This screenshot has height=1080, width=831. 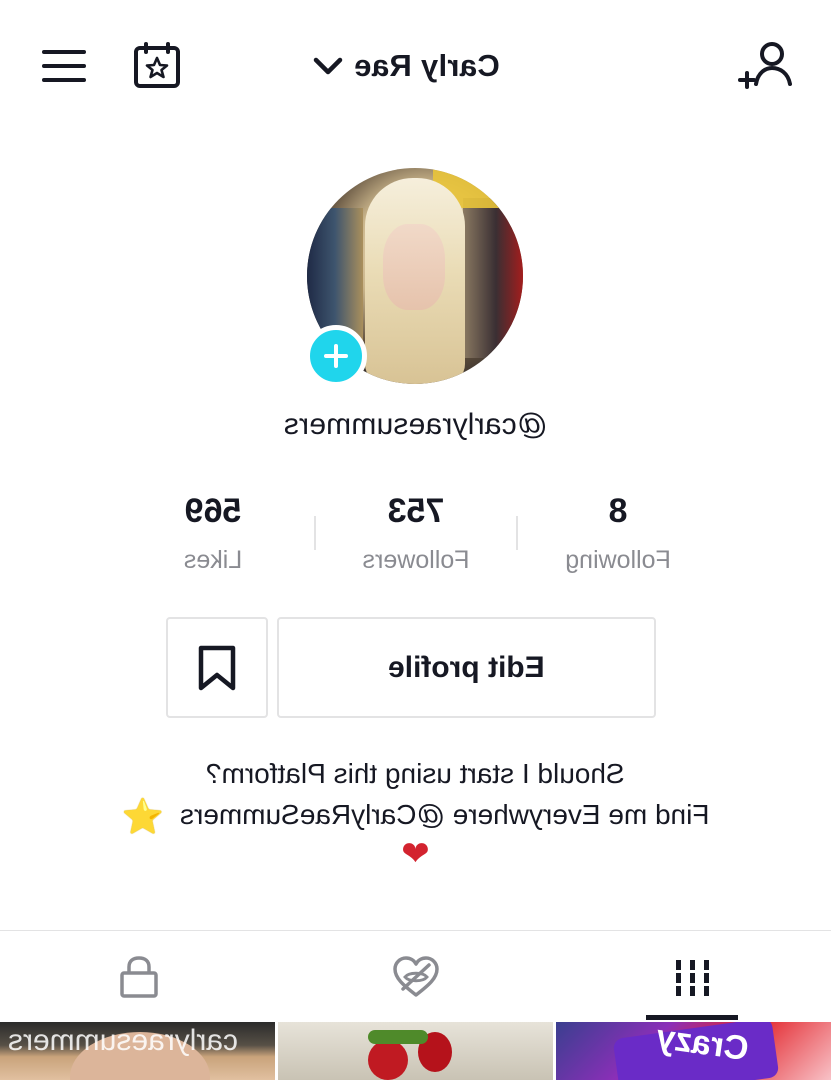 I want to click on plus-icon, so click(x=336, y=356).